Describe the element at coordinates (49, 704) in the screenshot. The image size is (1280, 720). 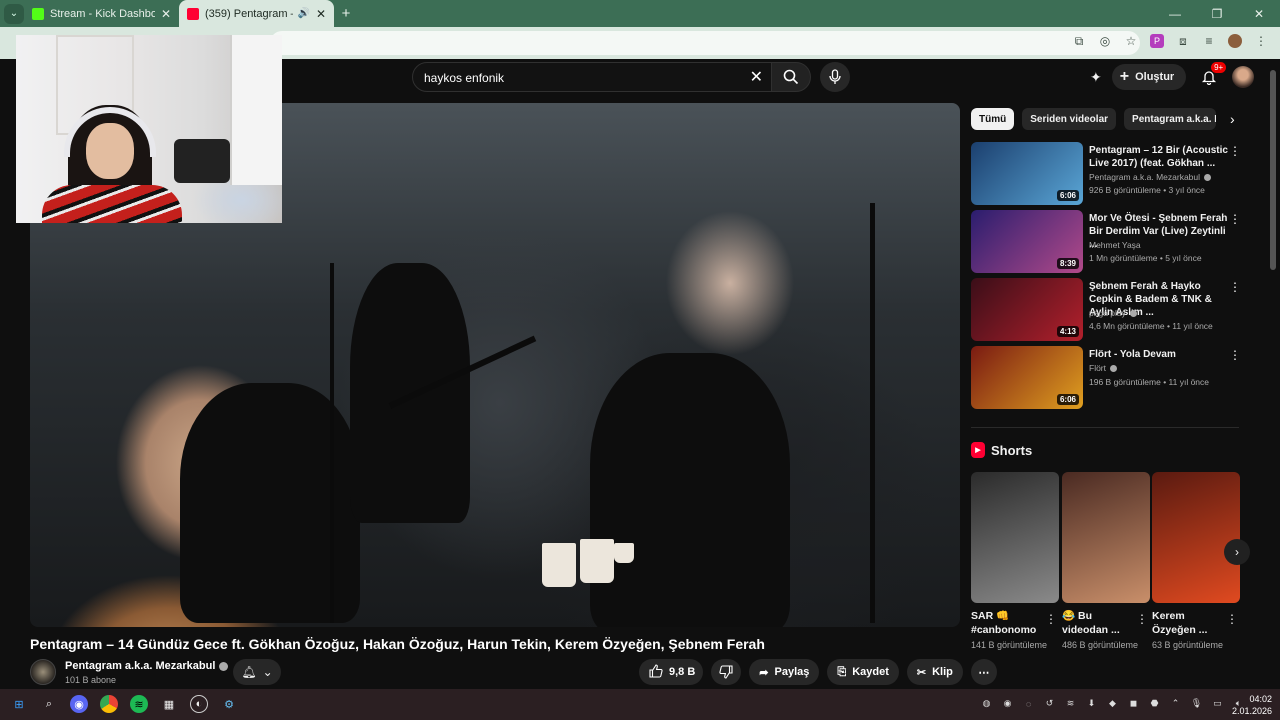
I see `search-icon: ⌕` at that location.